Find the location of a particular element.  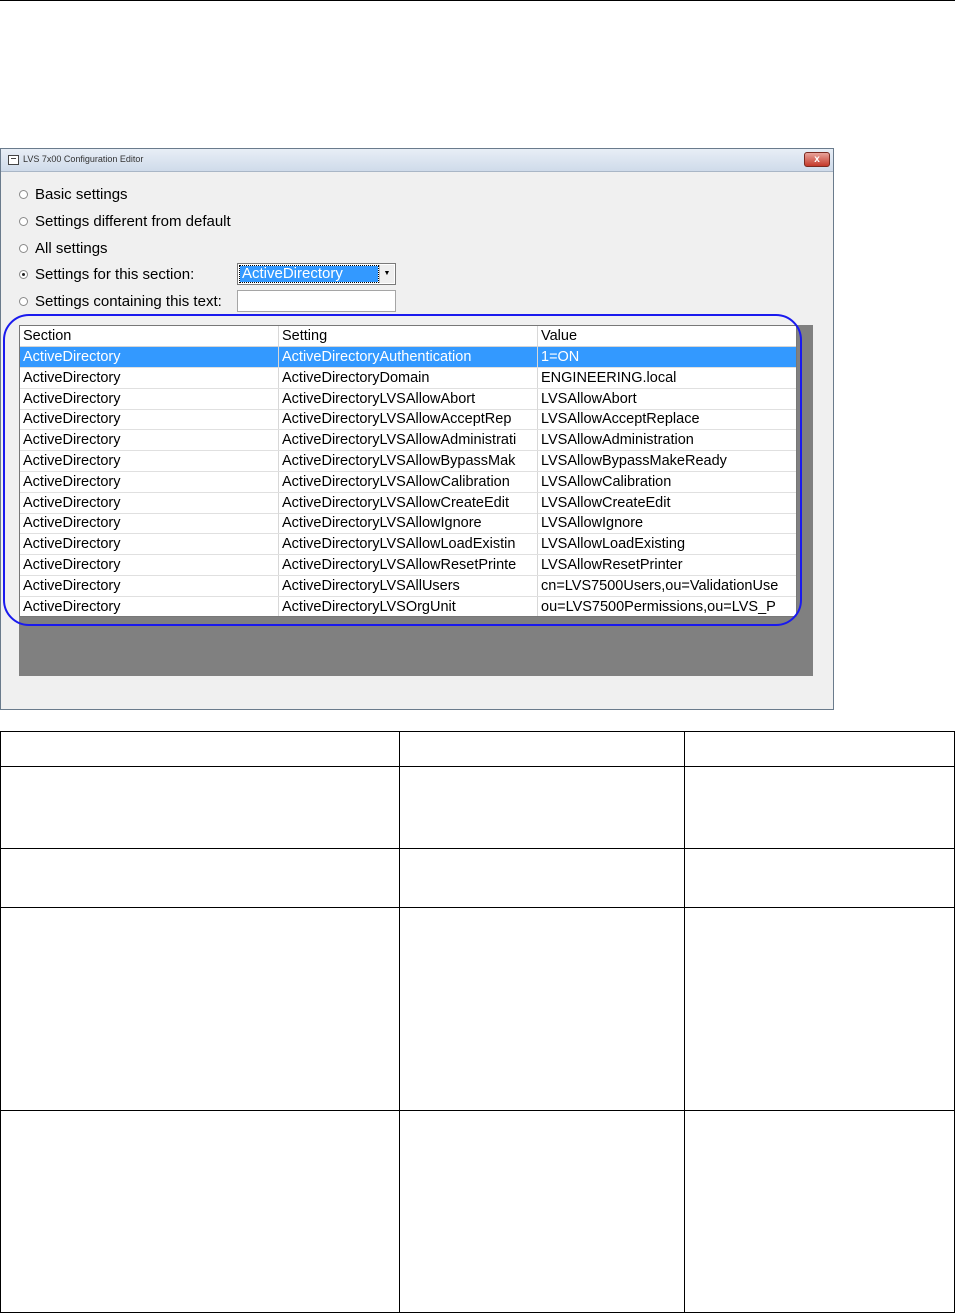

grid-cell-value: LVSAllowAbort is located at coordinates (667, 399).